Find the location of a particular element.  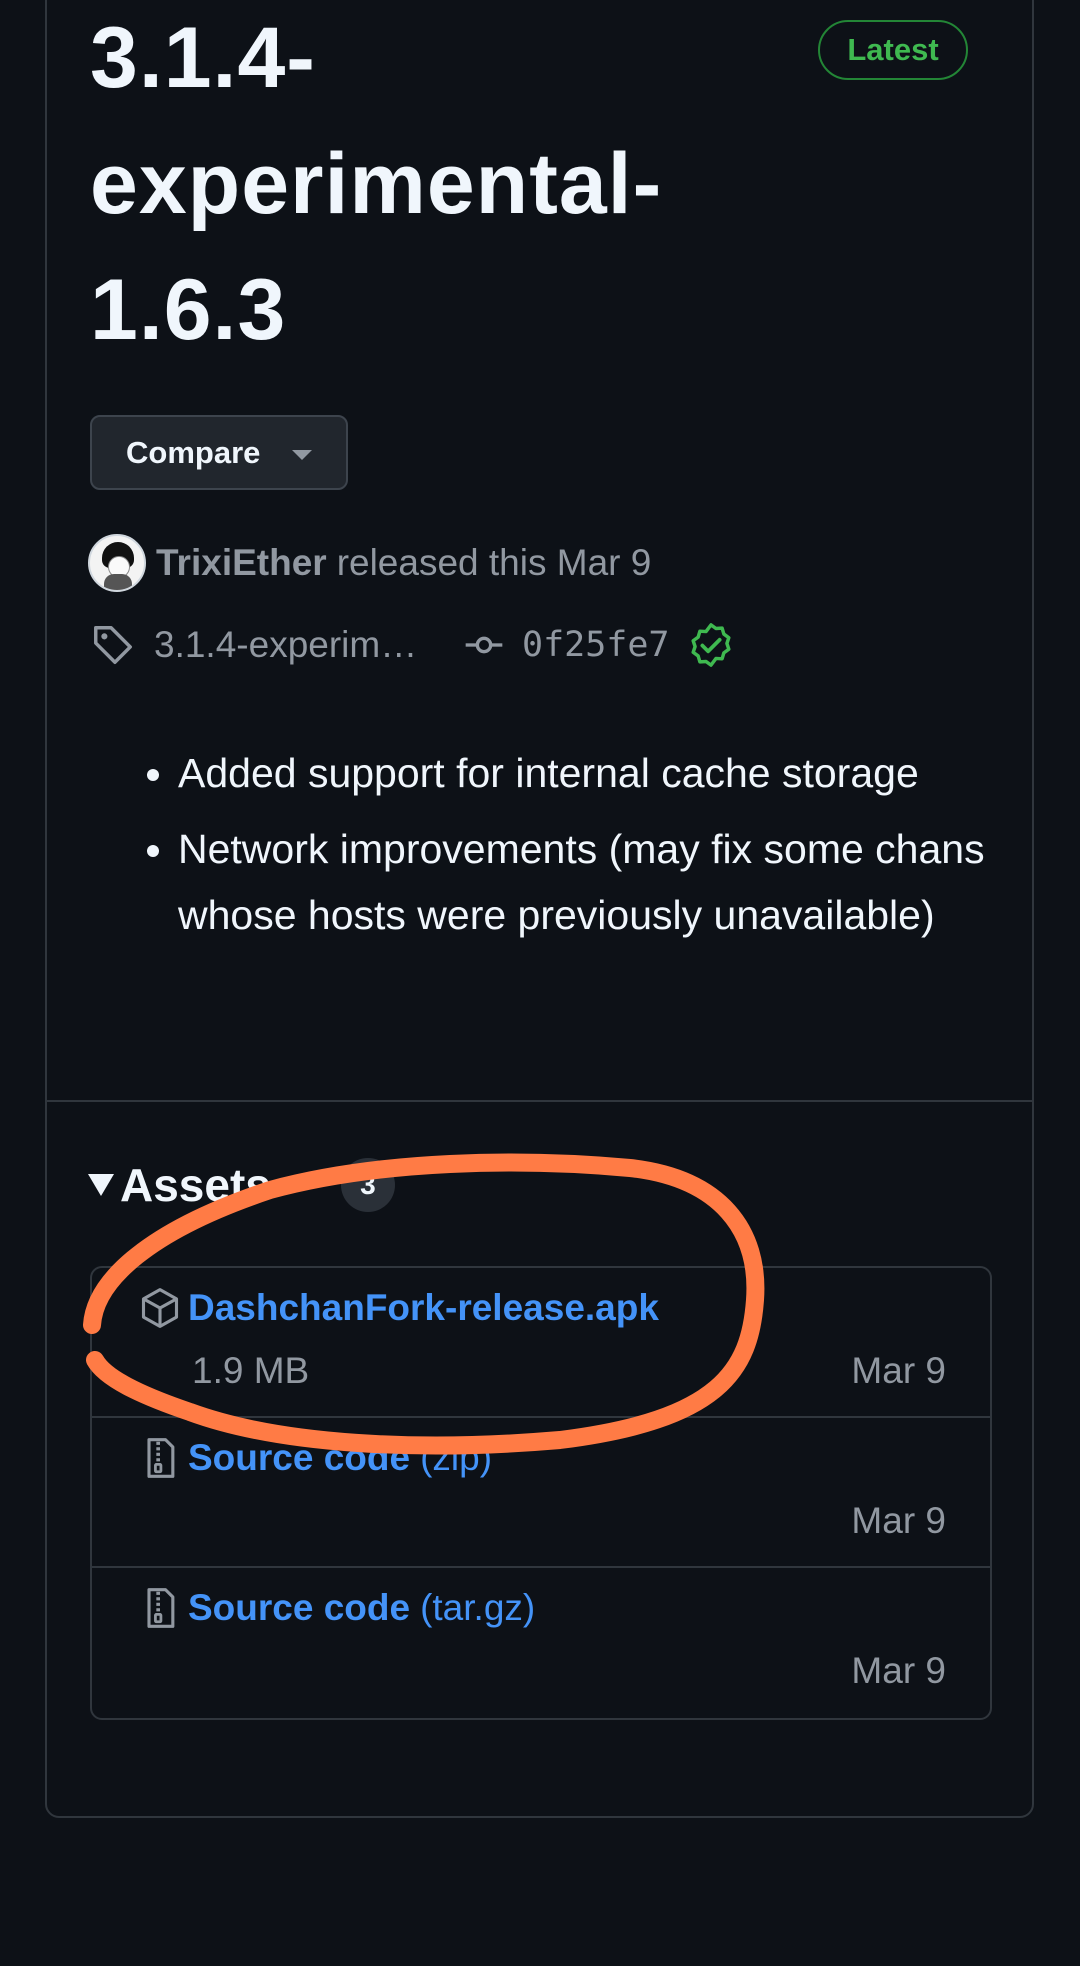

asset-link-targz: Source code (tar.gz) is located at coordinates (336, 1608).